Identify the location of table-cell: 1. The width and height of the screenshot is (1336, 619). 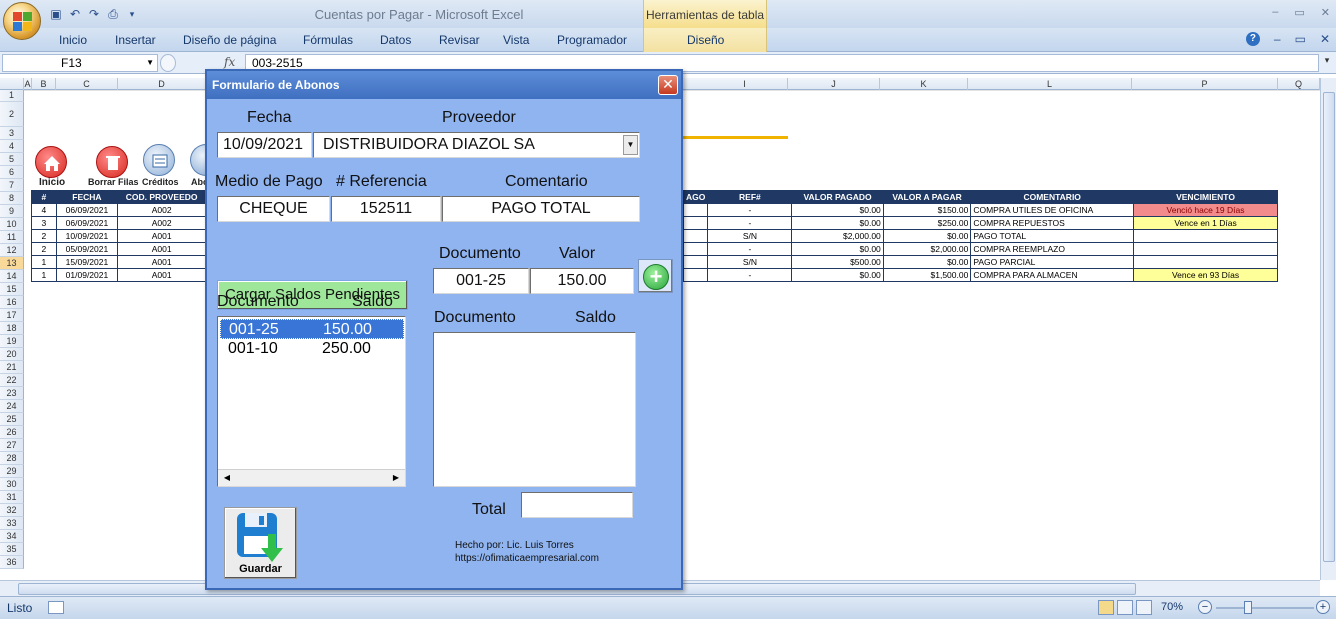
(44, 262).